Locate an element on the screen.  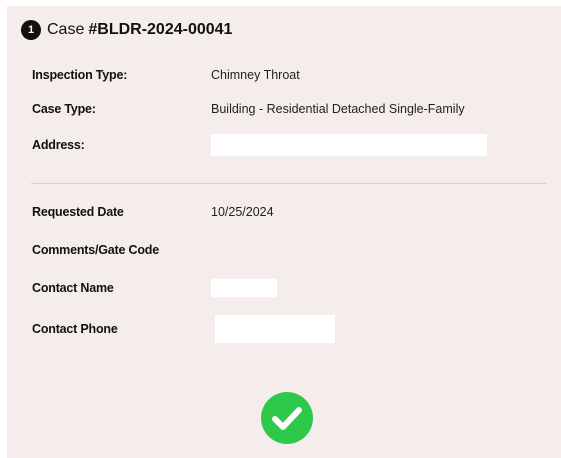
comments-label: Comments/Gate Code is located at coordinates (95, 250).